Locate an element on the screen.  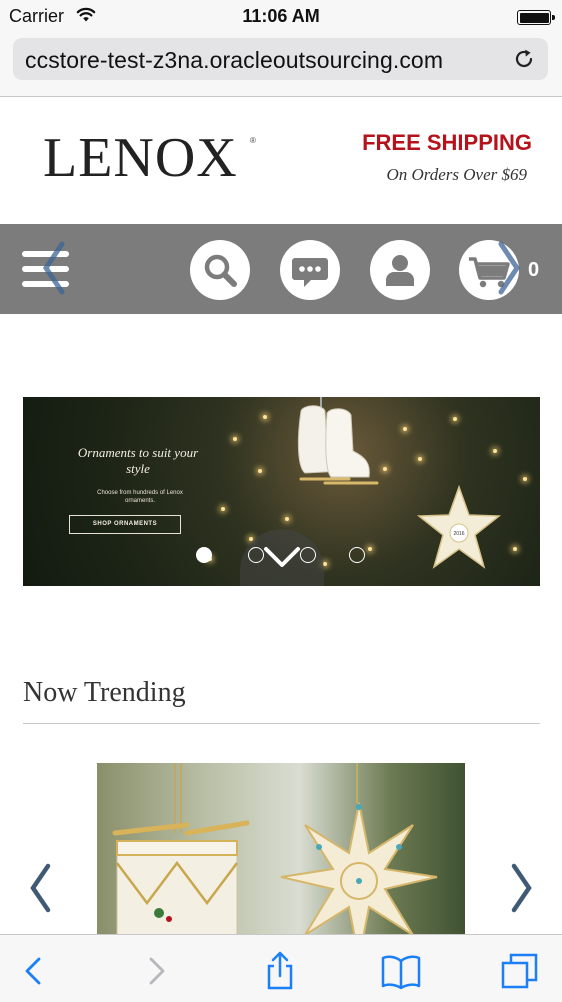
tabs-icon is located at coordinates (520, 971).